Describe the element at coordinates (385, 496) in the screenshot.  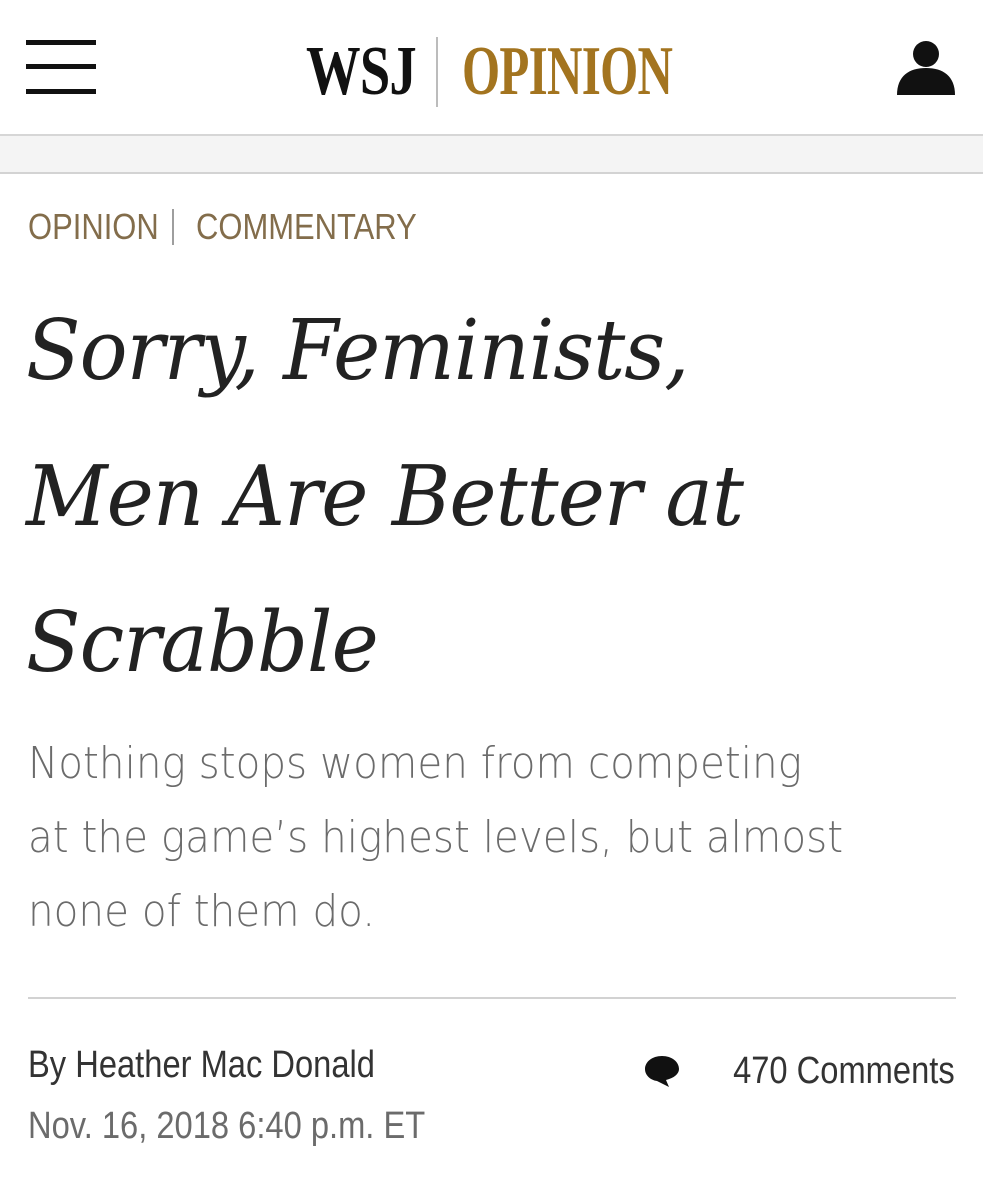
I see `headline-line: Men Are Better at` at that location.